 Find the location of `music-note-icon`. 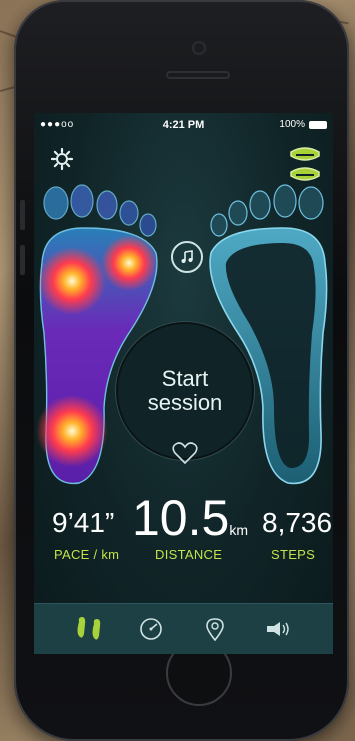

music-note-icon is located at coordinates (187, 256).